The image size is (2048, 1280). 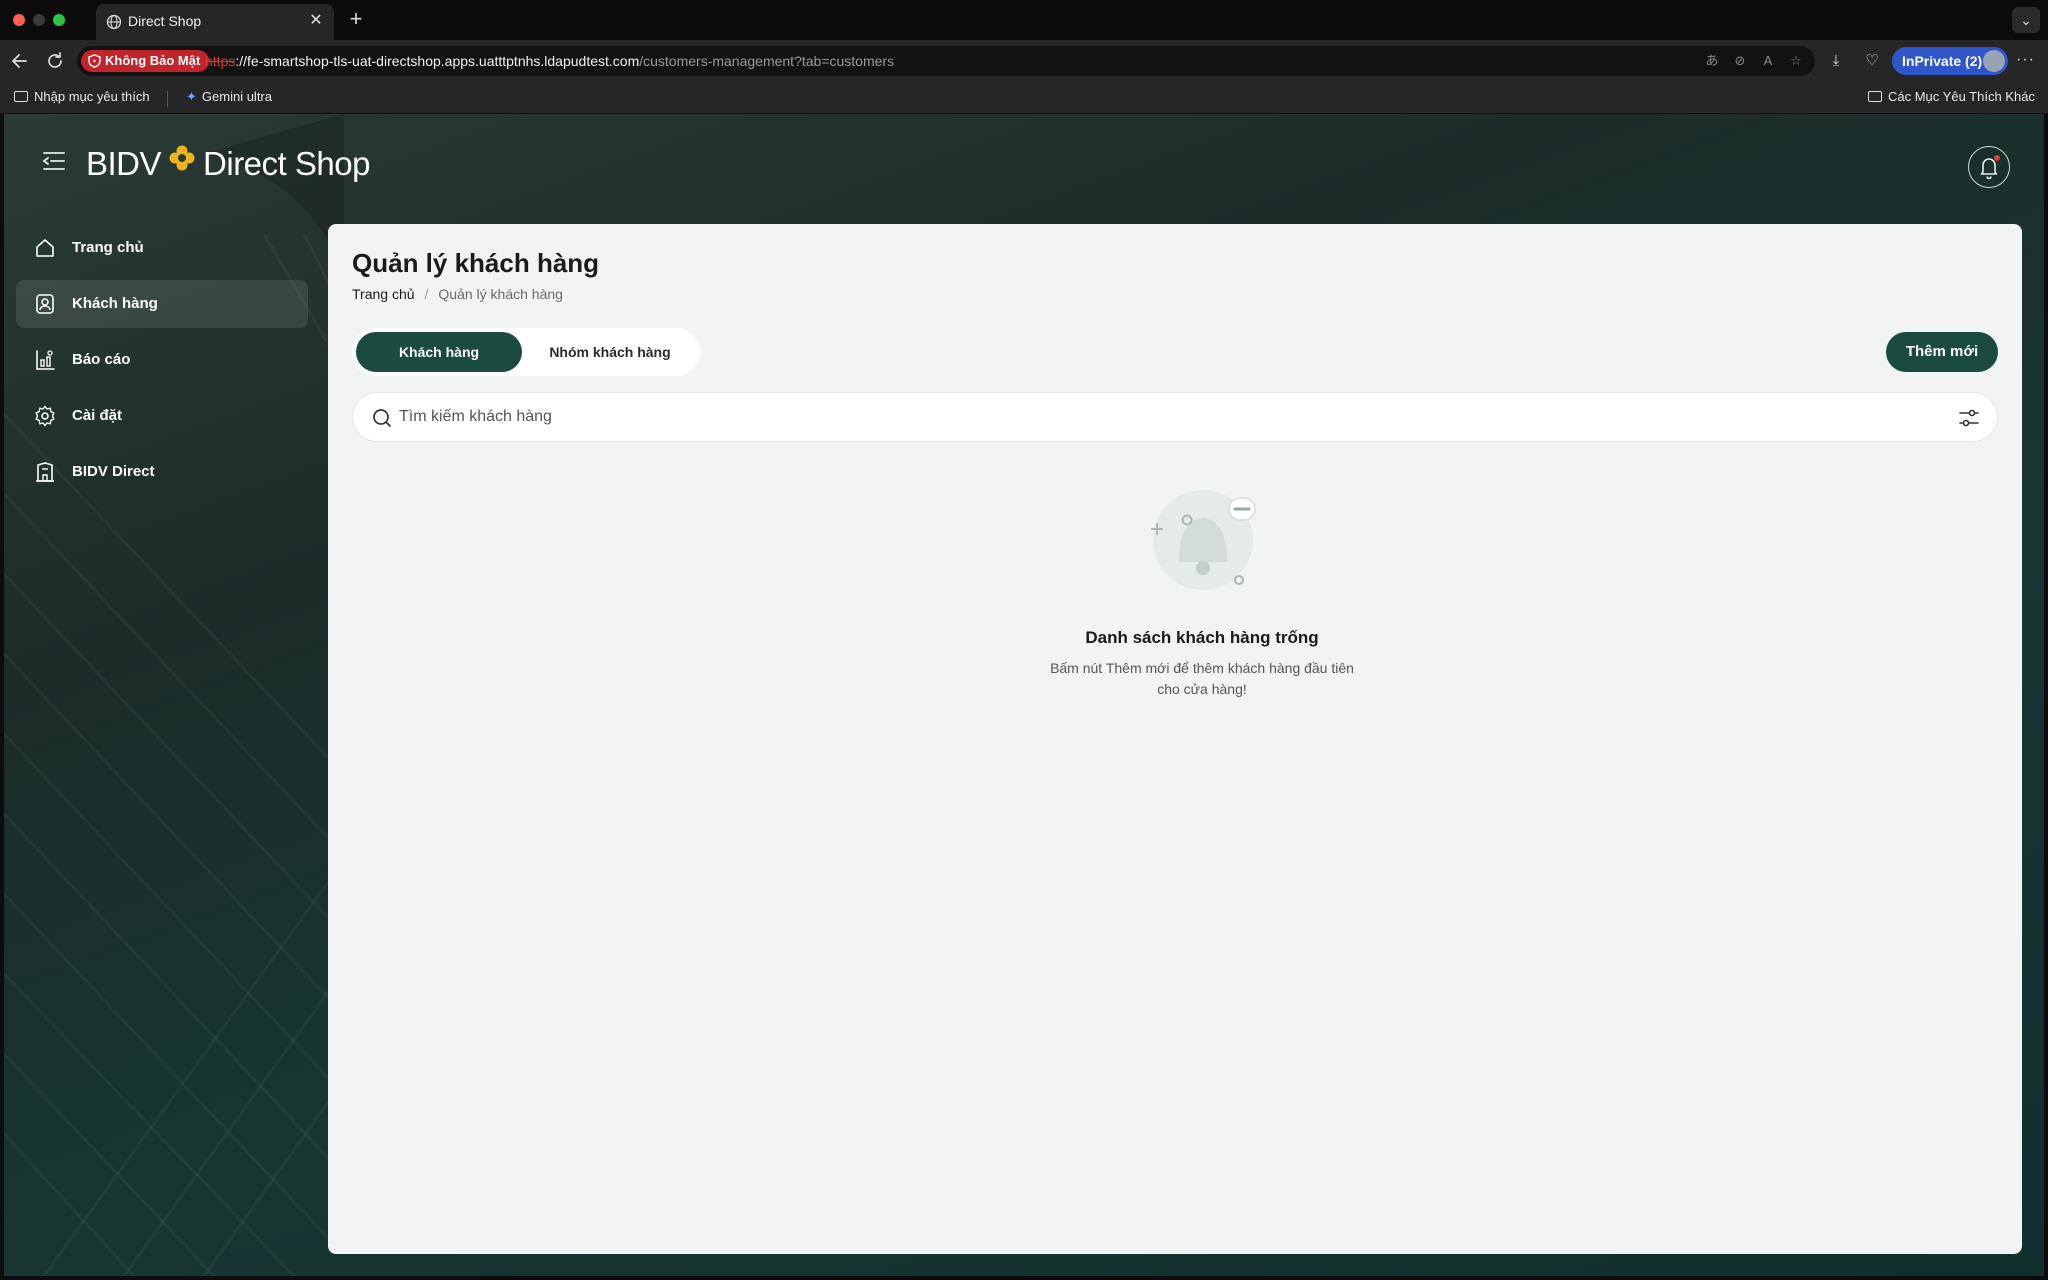 I want to click on window-close-button, so click(x=19, y=20).